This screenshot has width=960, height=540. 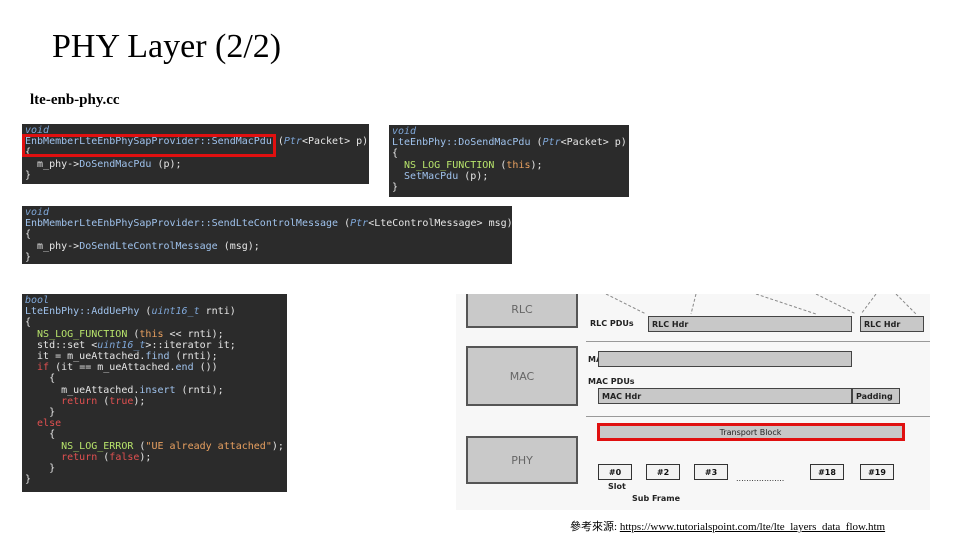 I want to click on code-token: m_ueAttached., so click(x=82, y=390).